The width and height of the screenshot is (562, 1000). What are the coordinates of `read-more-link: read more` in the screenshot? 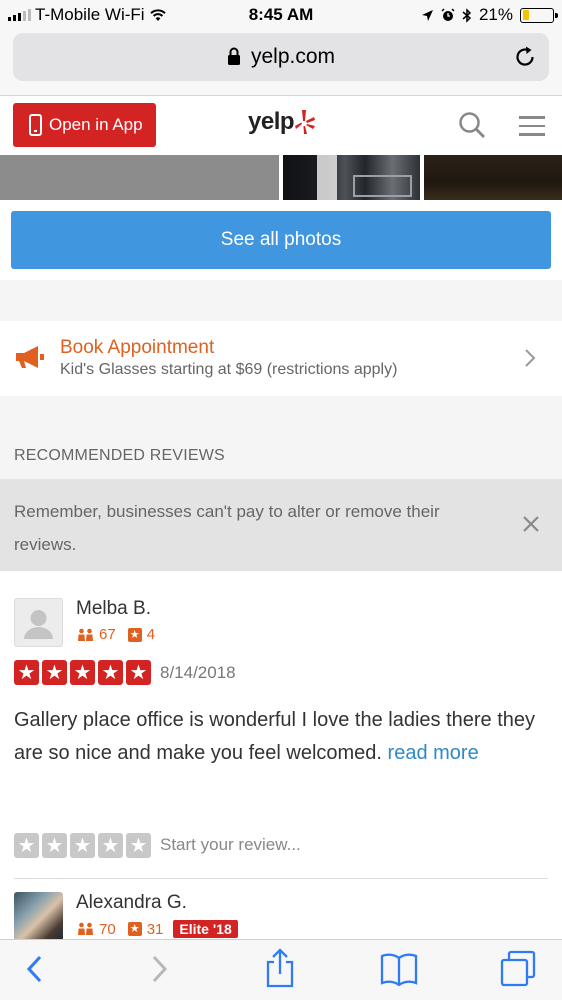 It's located at (433, 753).